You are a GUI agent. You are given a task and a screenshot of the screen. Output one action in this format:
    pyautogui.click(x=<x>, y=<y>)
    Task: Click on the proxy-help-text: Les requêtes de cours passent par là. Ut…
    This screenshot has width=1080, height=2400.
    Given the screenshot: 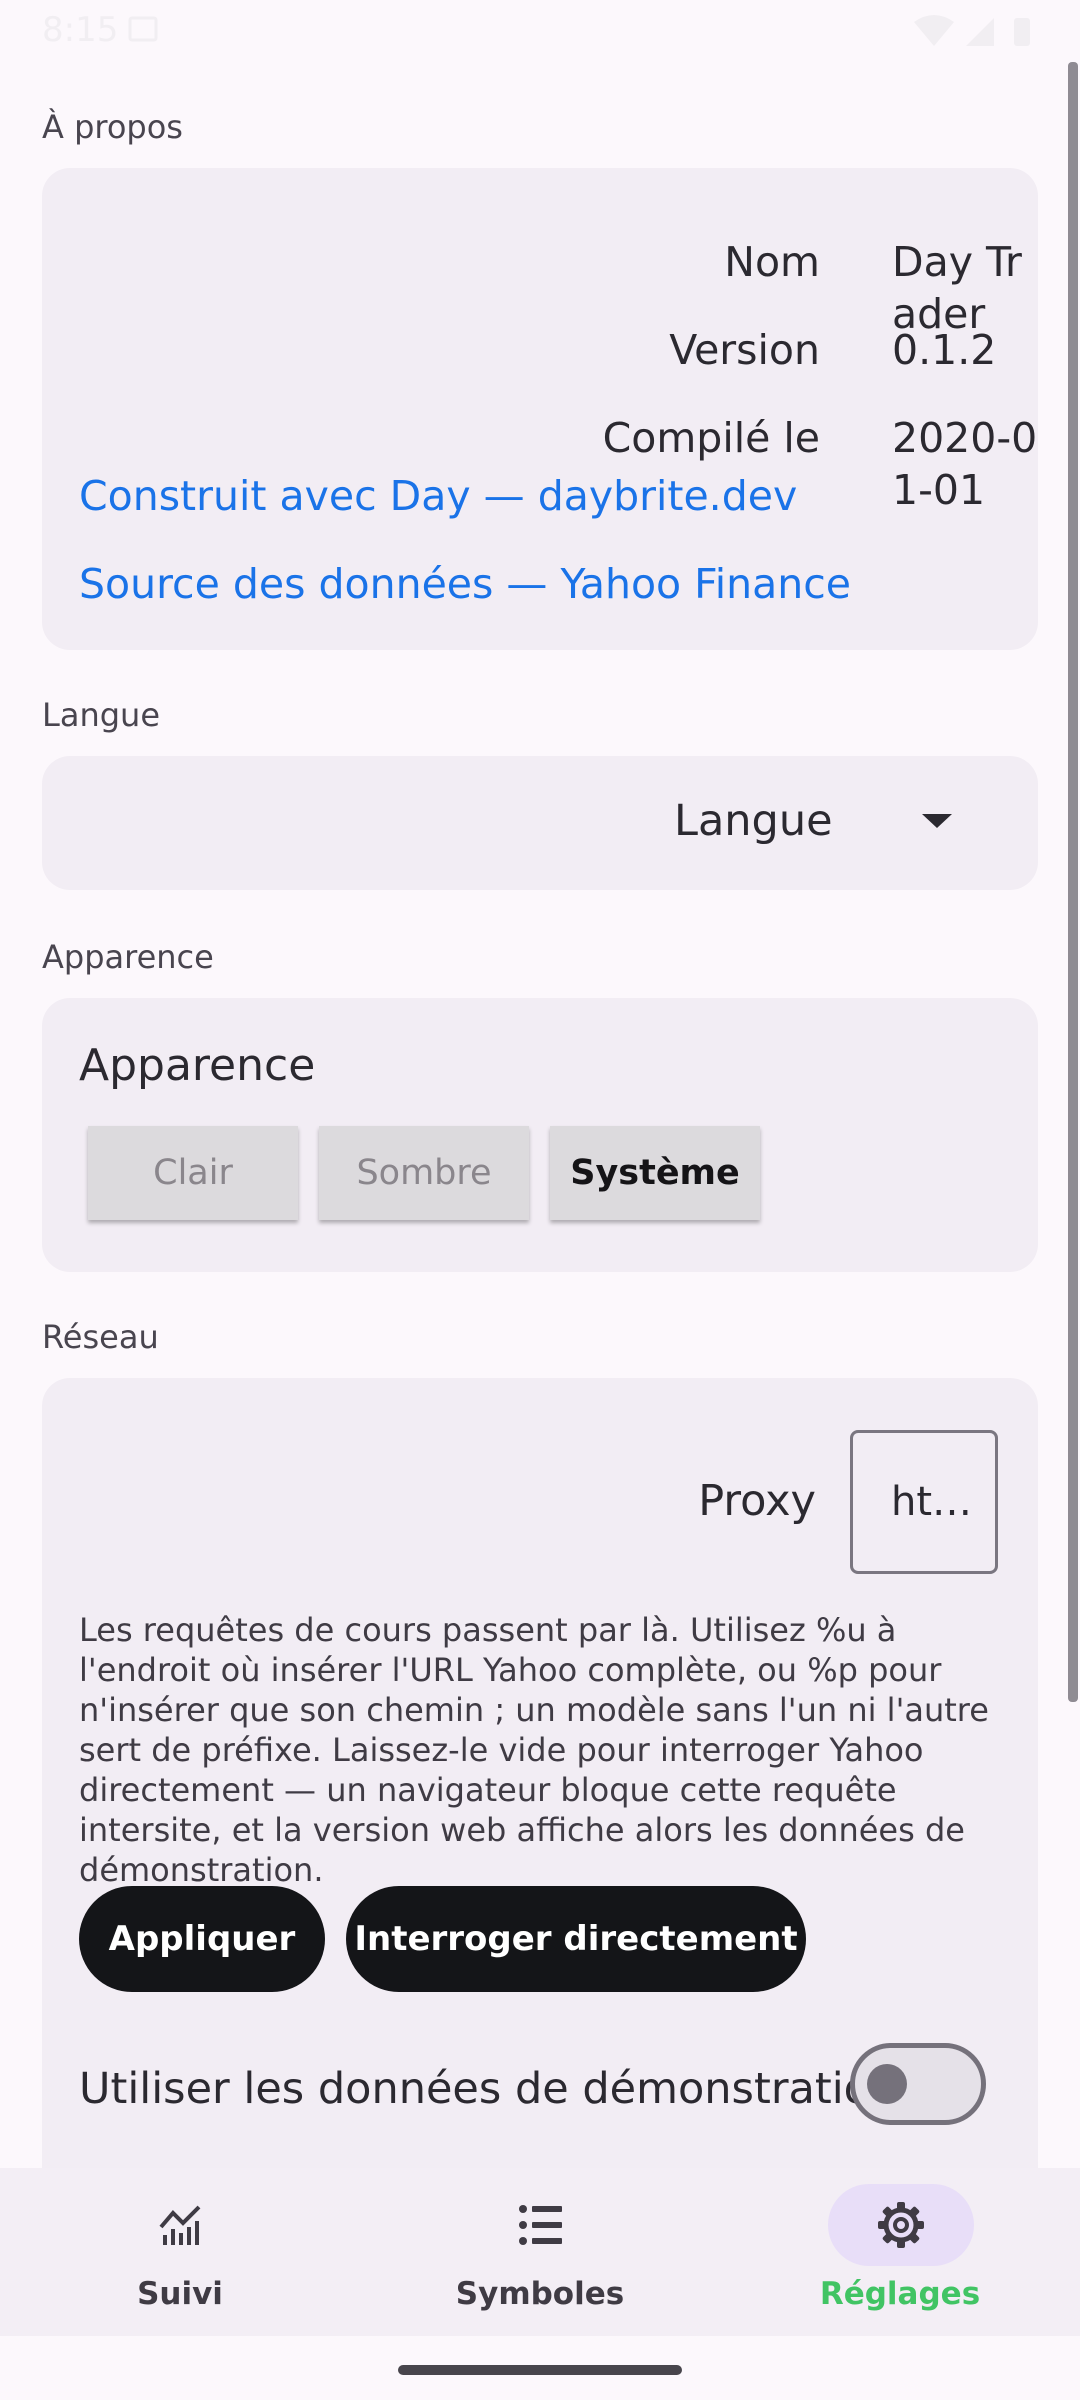 What is the action you would take?
    pyautogui.click(x=534, y=1750)
    